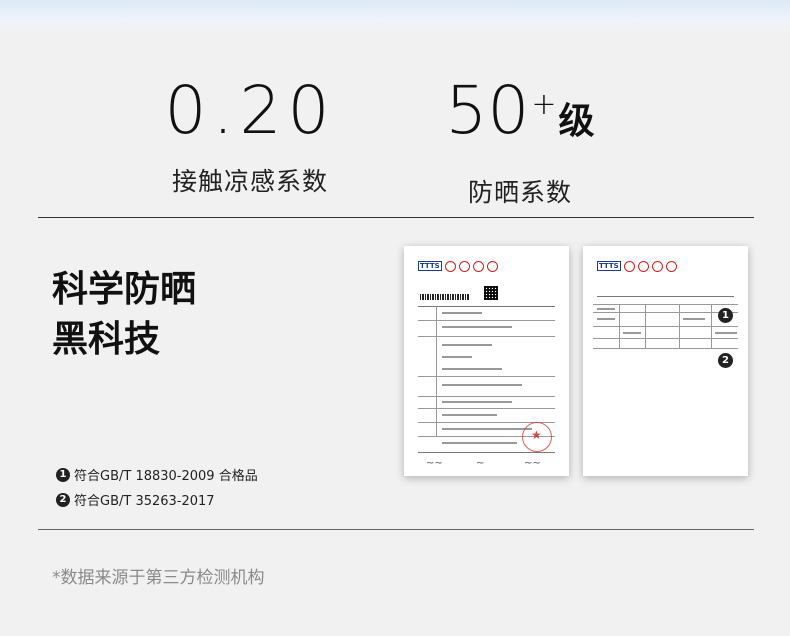  I want to click on note-text-1: 符合GB/T 18830-2009 合格品, so click(166, 476).